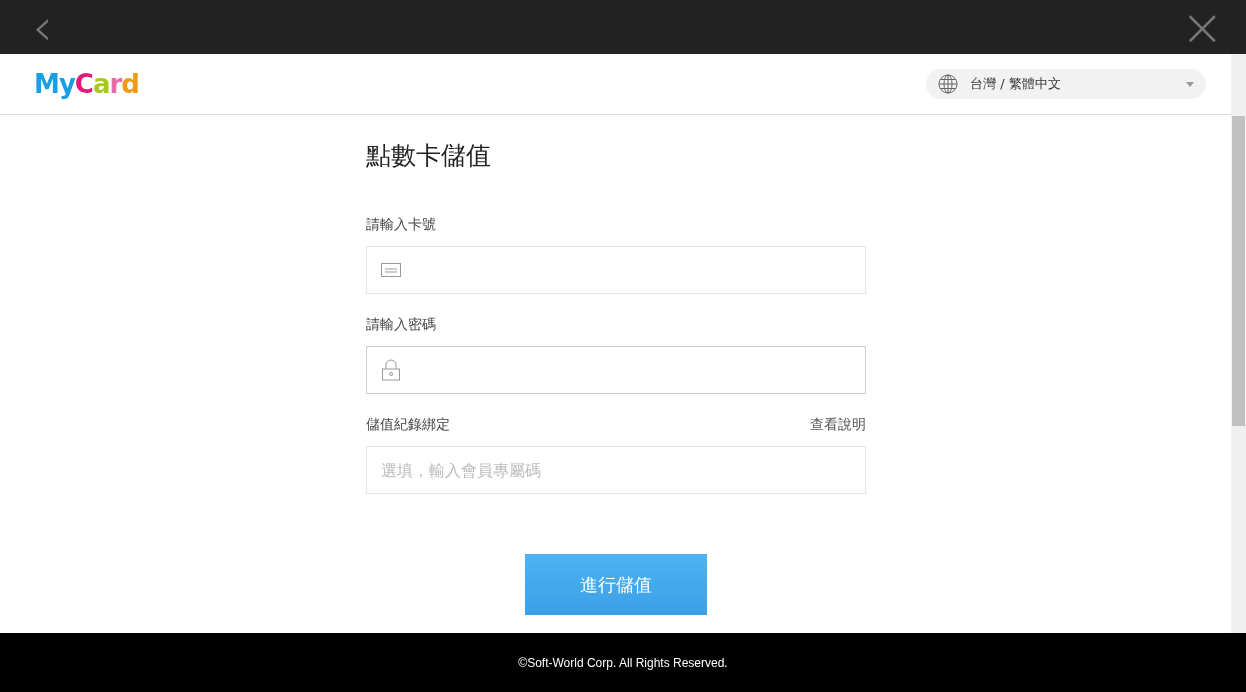 This screenshot has height=692, width=1246. Describe the element at coordinates (1202, 27) in the screenshot. I see `close-button: ×` at that location.